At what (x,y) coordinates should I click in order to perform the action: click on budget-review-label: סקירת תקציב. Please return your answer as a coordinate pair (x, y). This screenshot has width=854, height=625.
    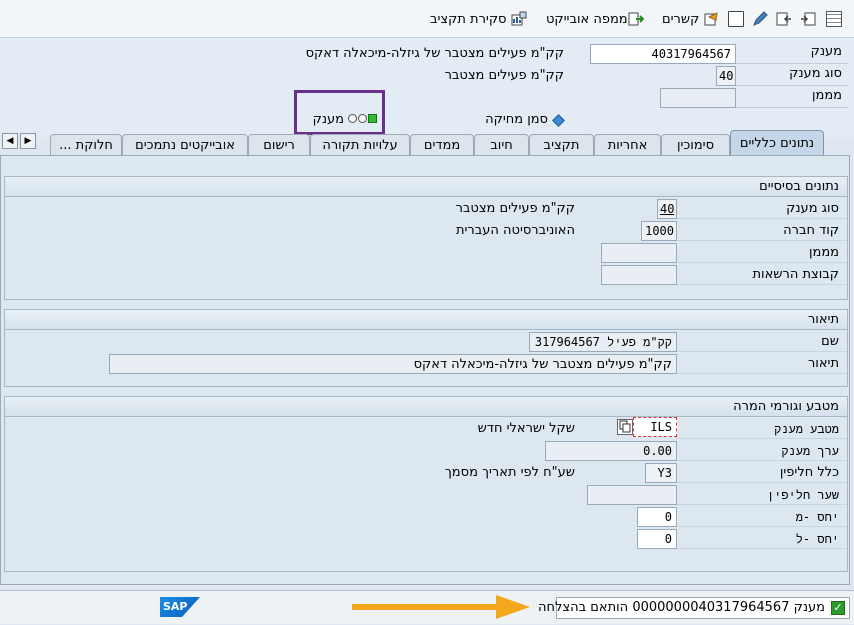
    Looking at the image, I should click on (468, 19).